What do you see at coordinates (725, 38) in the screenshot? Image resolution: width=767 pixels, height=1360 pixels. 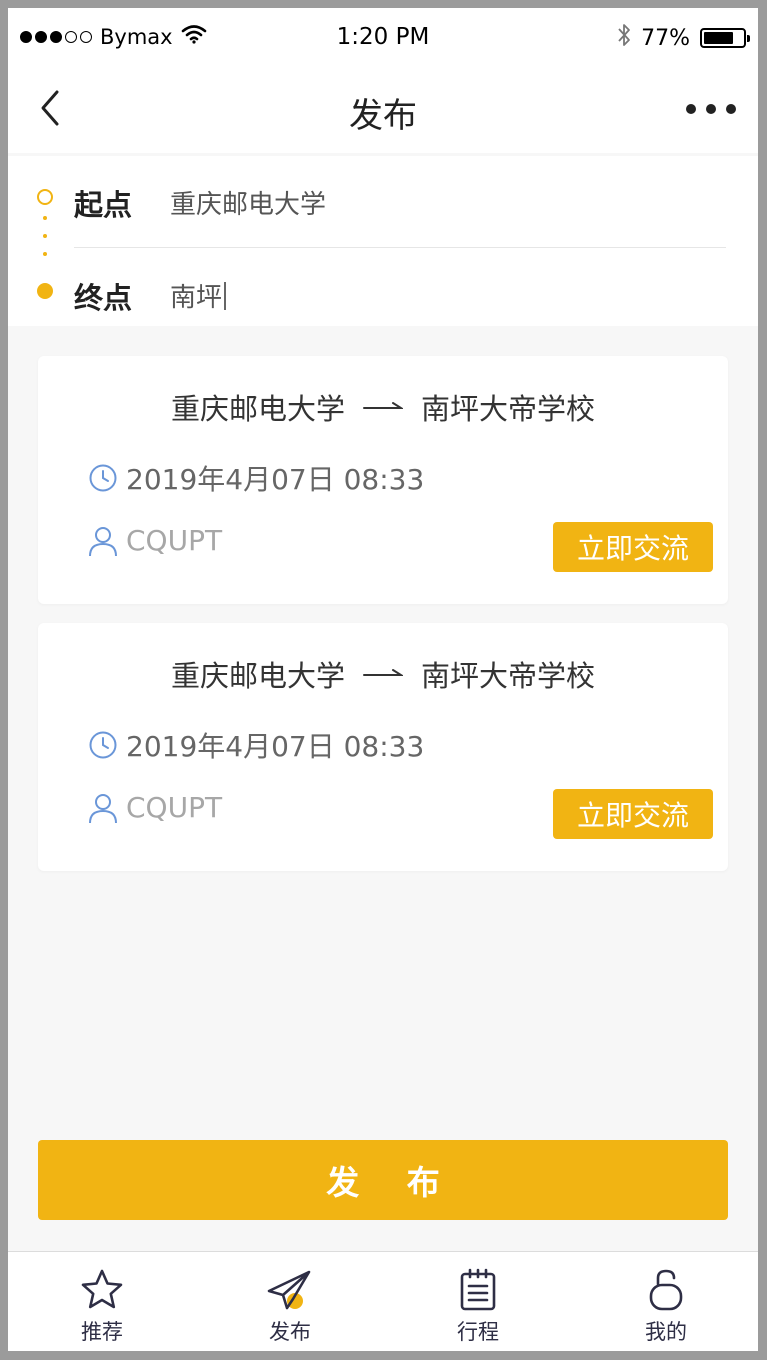 I see `battery-icon` at bounding box center [725, 38].